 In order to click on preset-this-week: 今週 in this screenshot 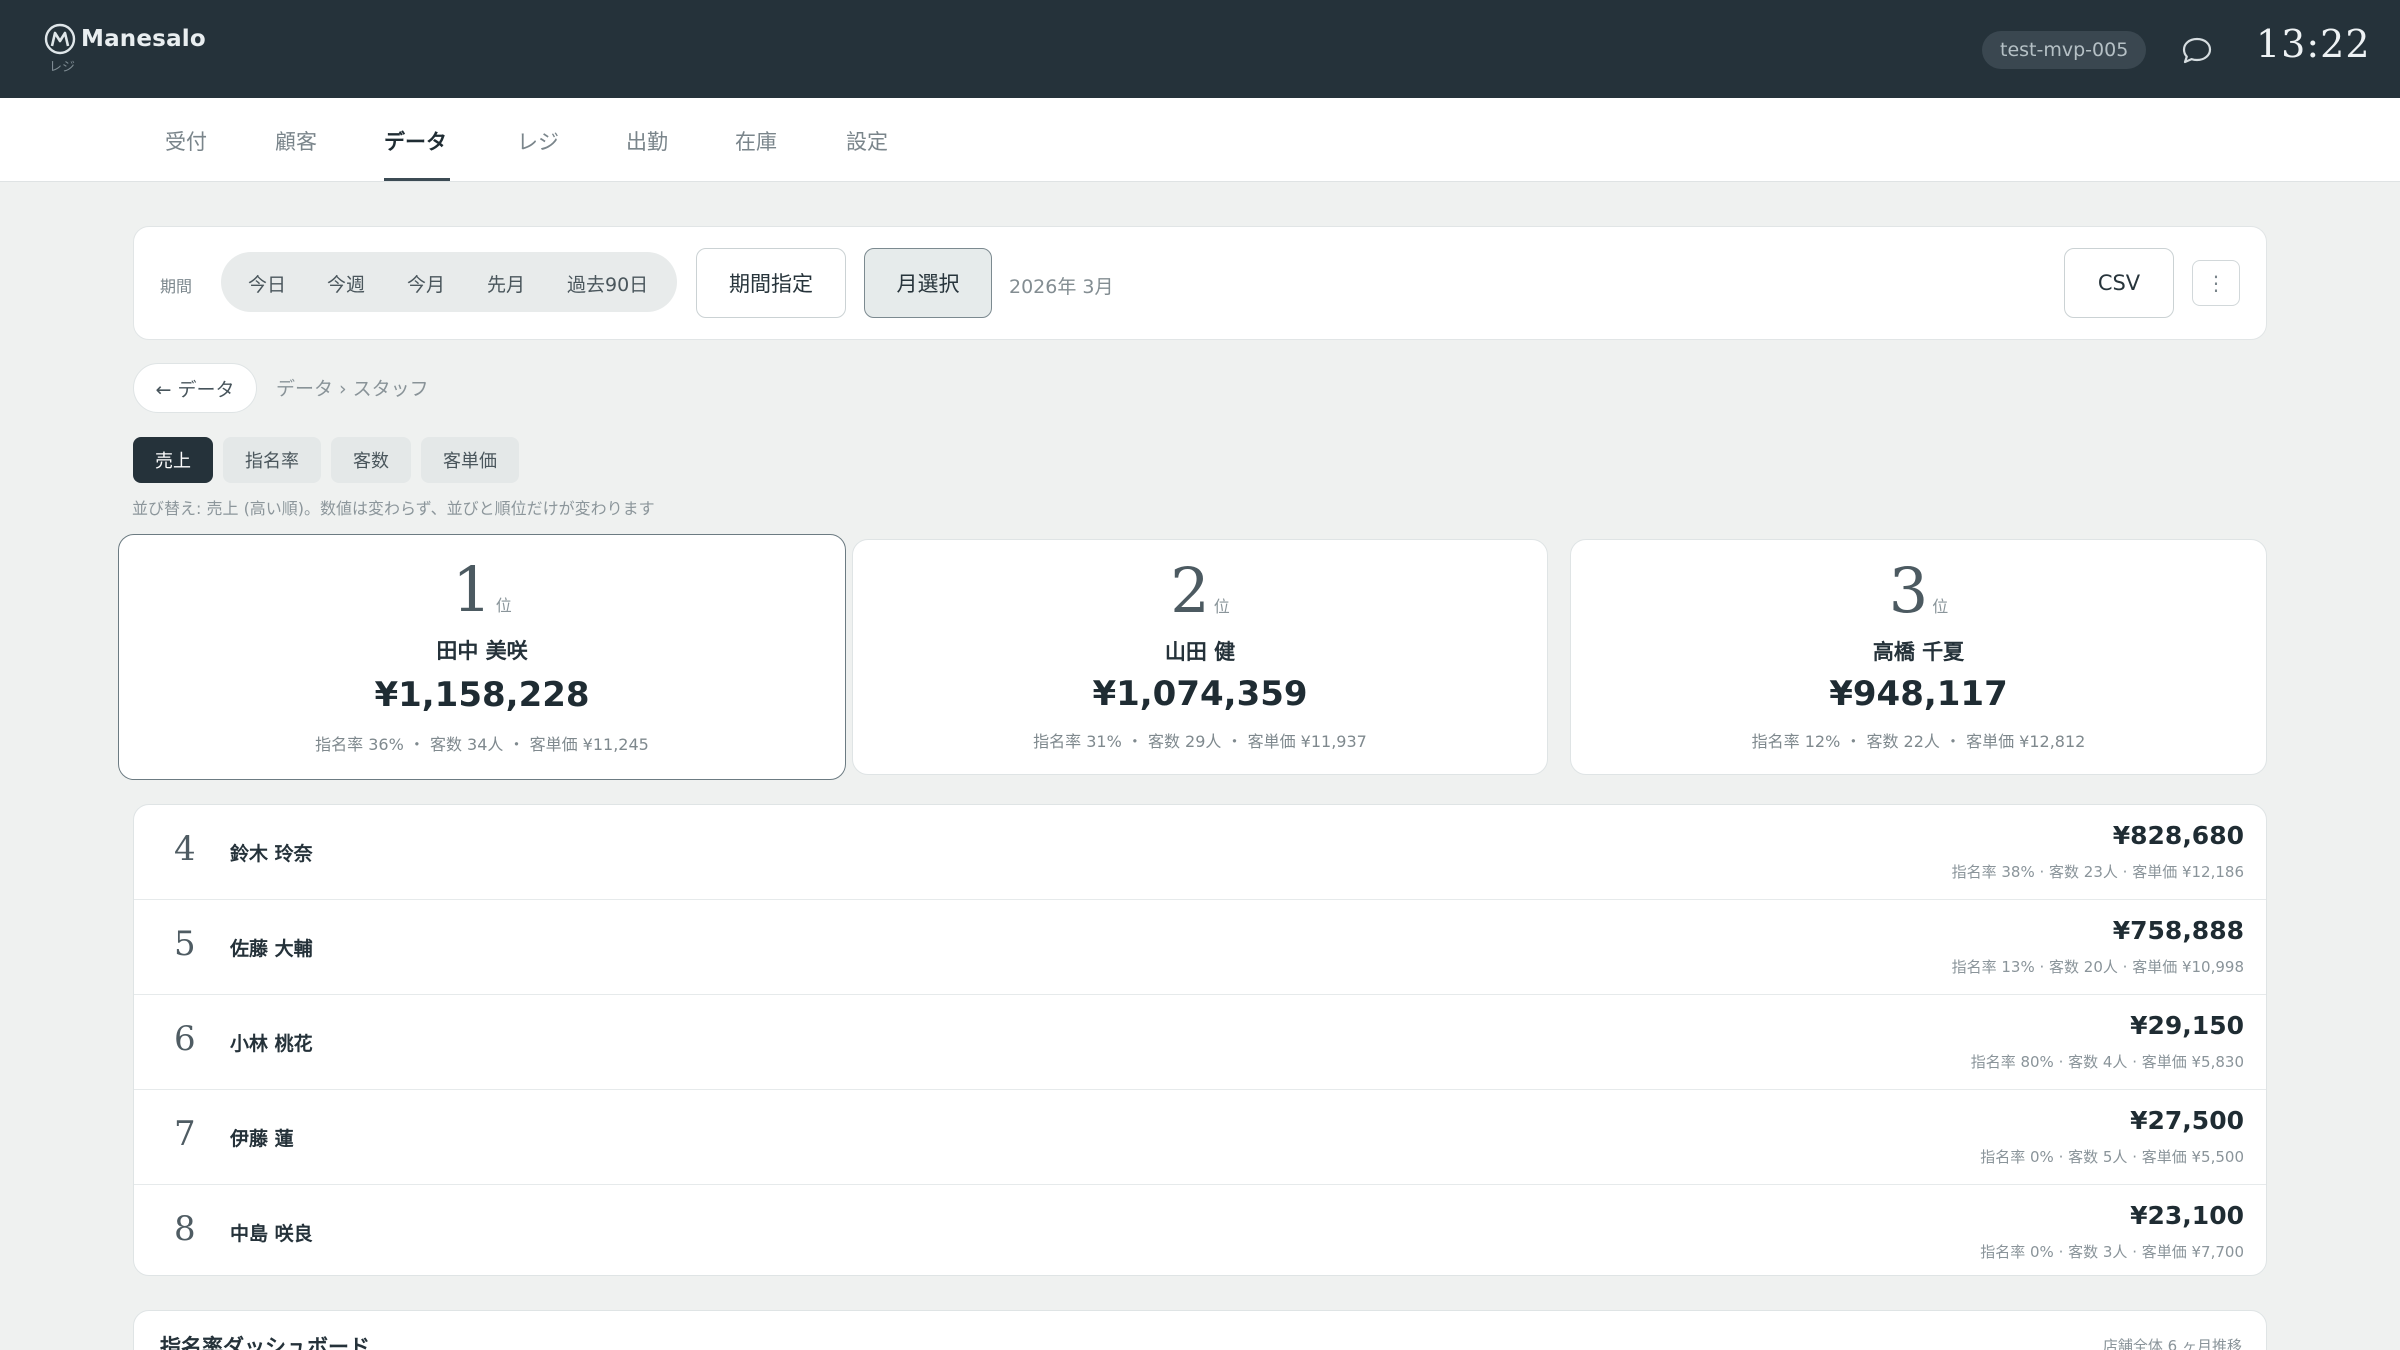, I will do `click(346, 283)`.